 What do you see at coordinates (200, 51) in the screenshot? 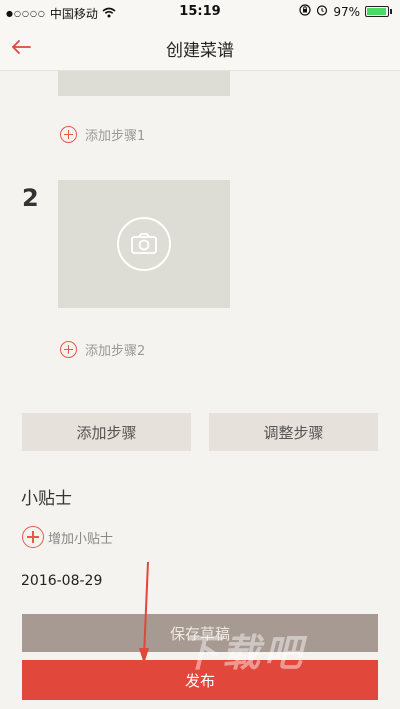
I see `page-title: 创建菜谱` at bounding box center [200, 51].